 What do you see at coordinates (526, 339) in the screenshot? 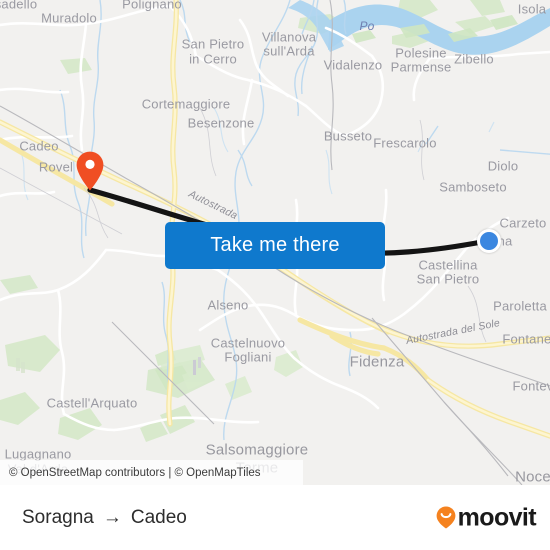
I see `map-label: Fontanell` at bounding box center [526, 339].